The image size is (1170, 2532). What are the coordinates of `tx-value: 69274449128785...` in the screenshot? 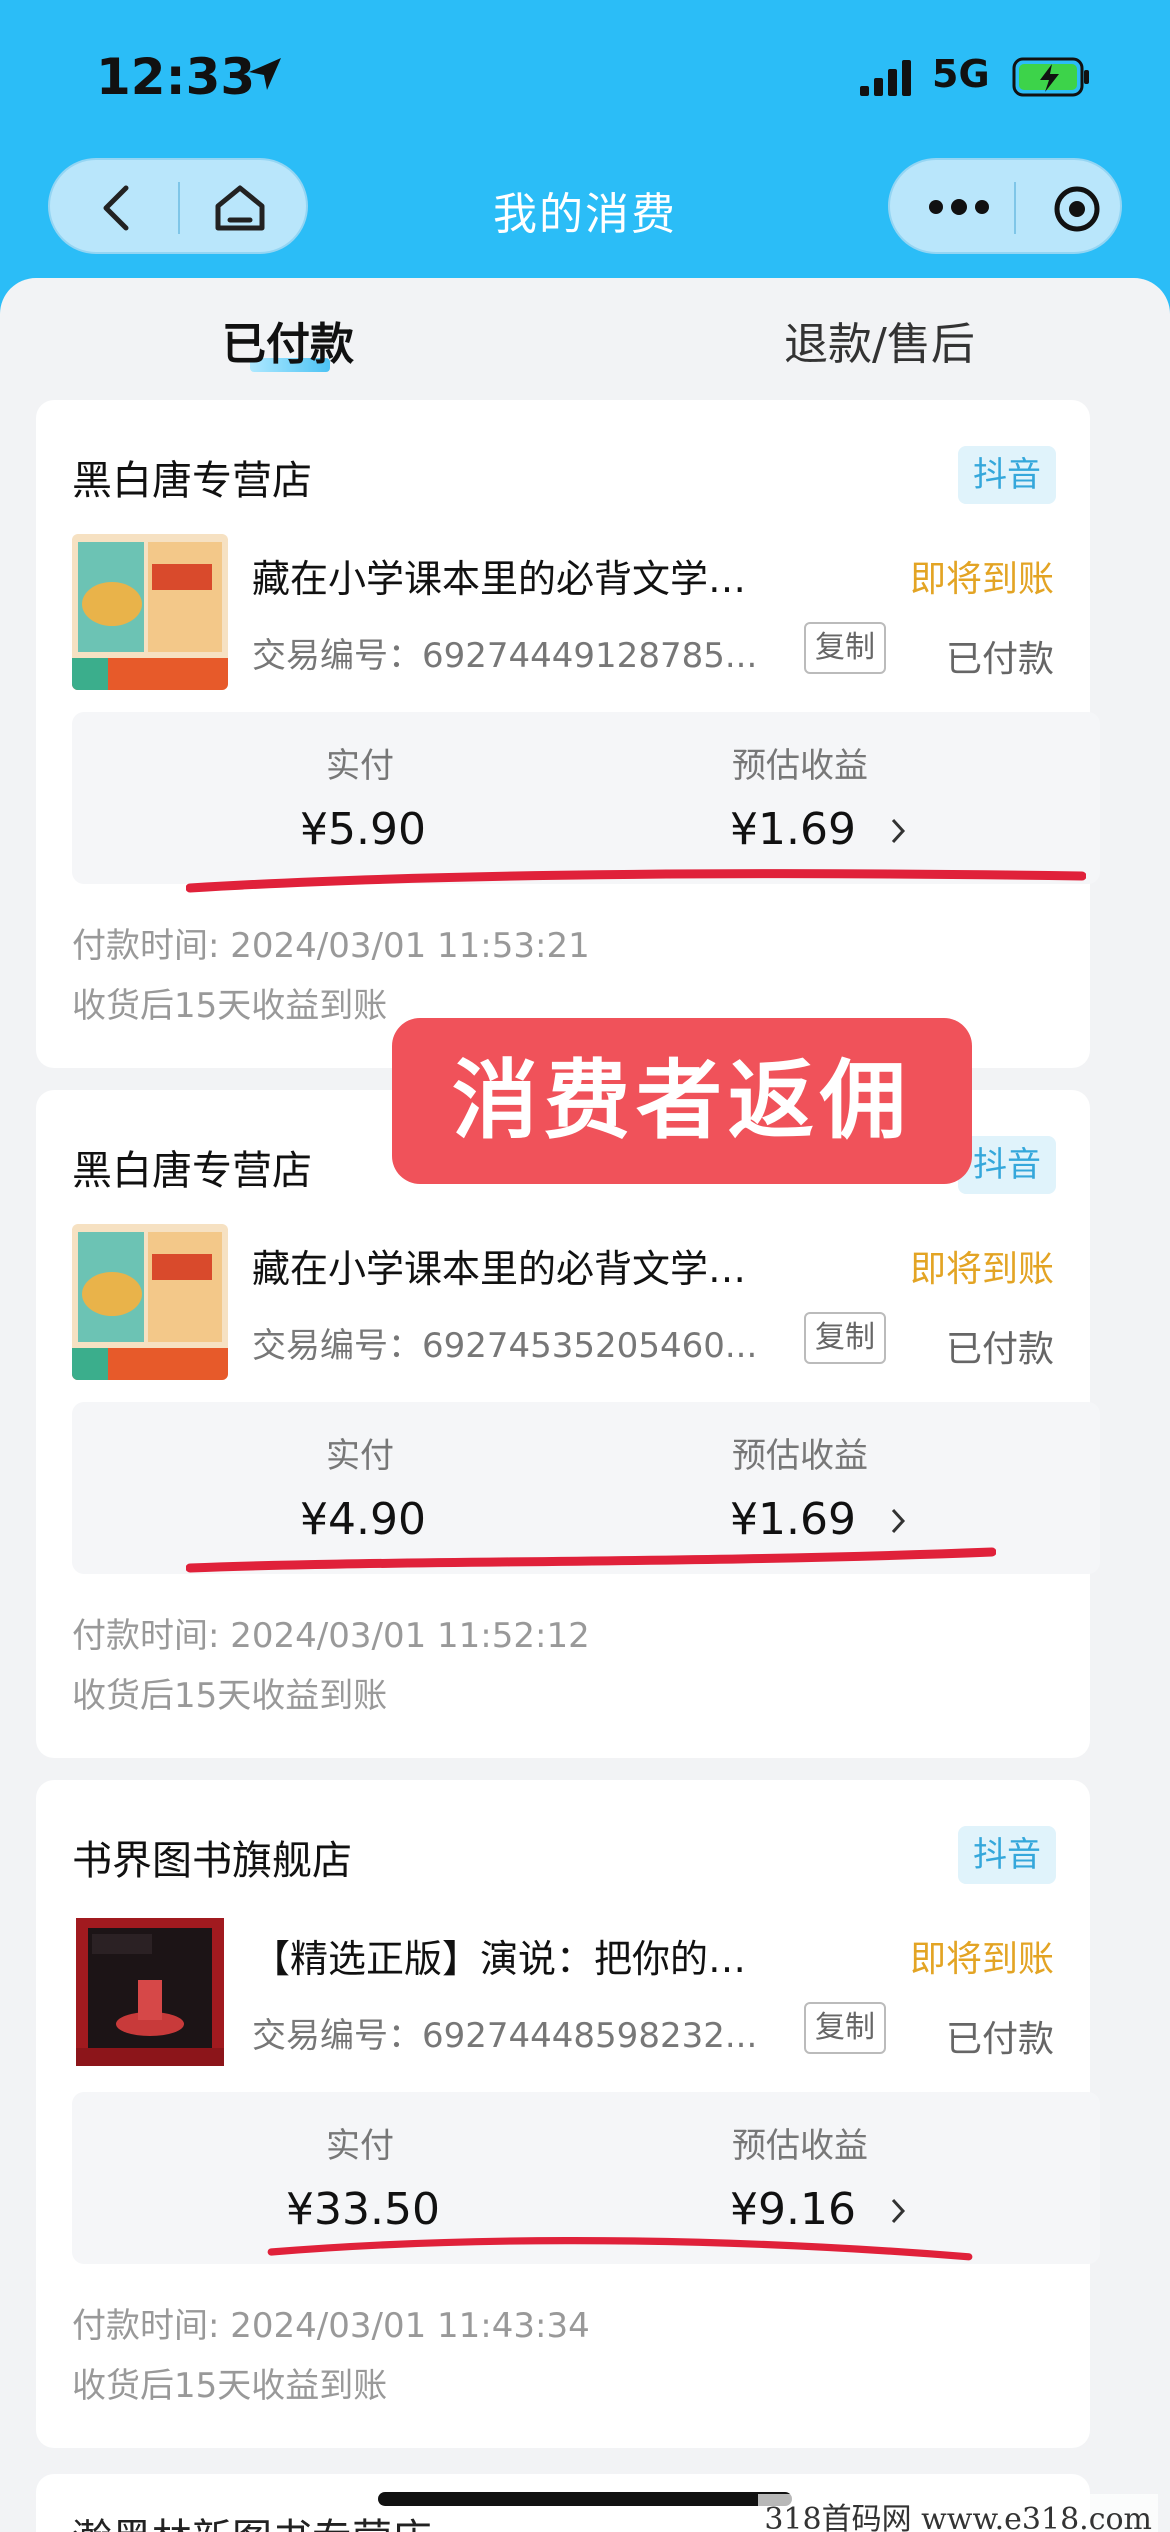 It's located at (590, 656).